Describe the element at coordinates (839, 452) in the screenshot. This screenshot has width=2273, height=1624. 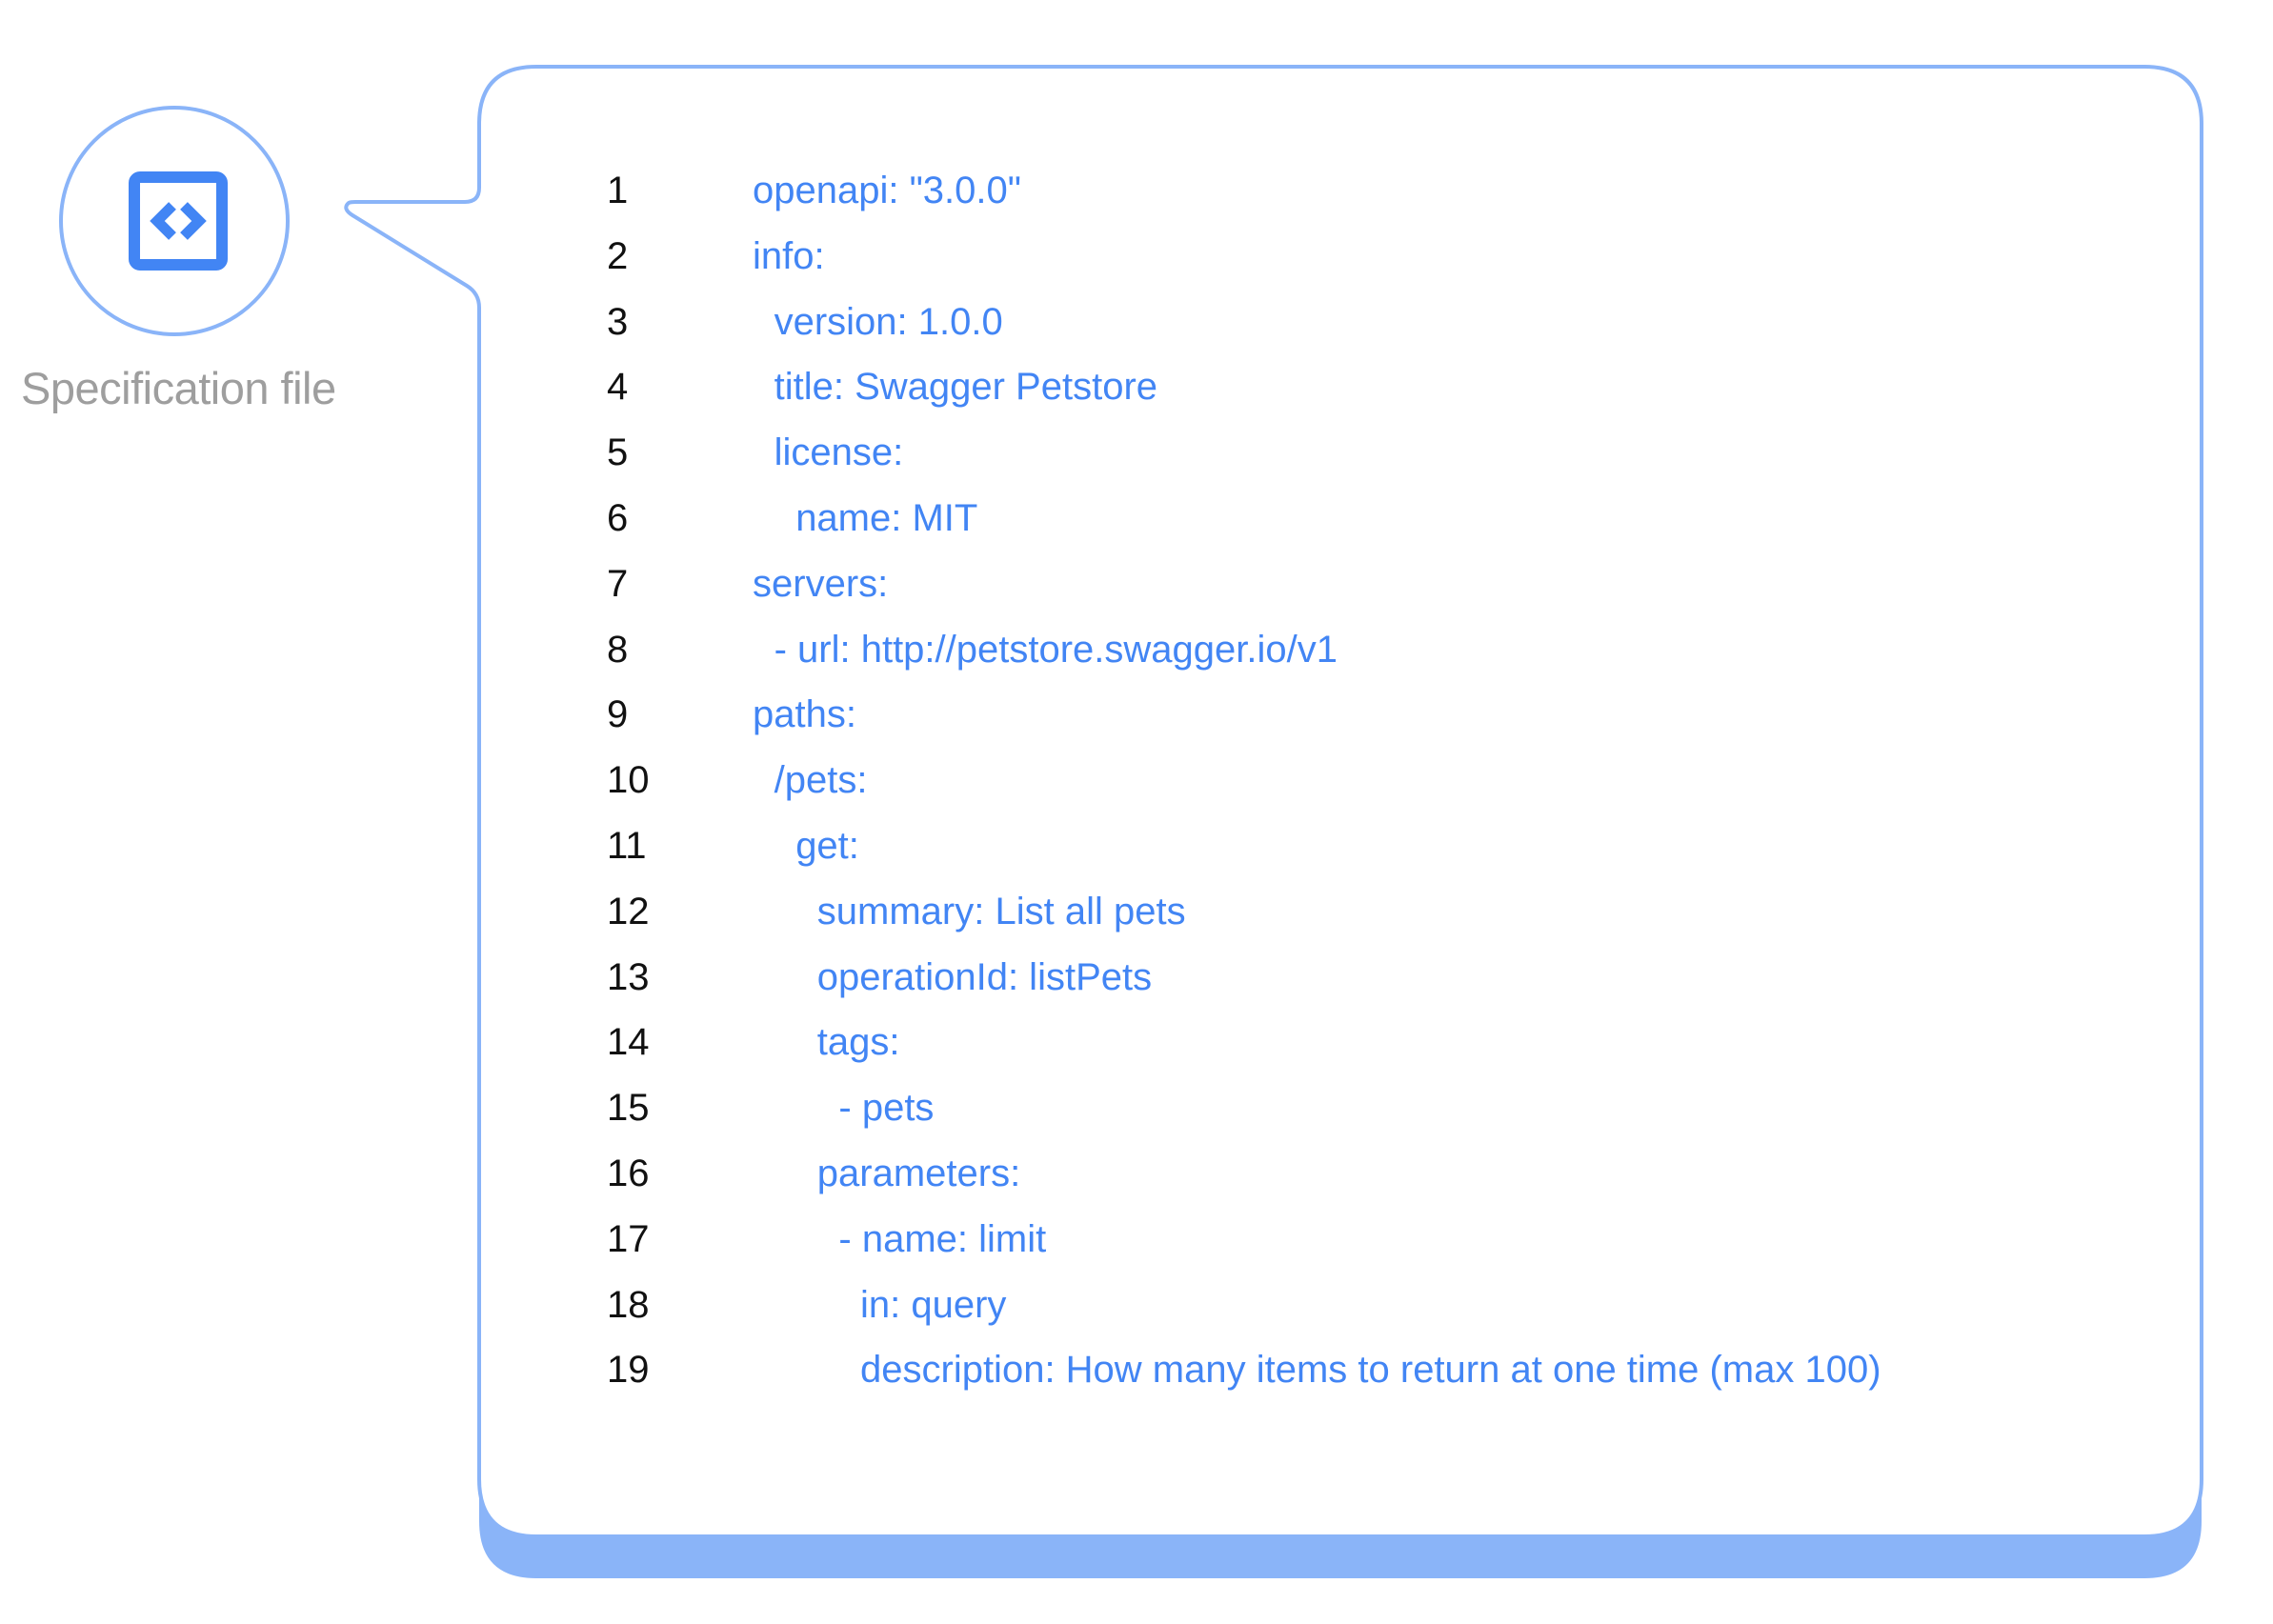
I see `code-text: license:` at that location.